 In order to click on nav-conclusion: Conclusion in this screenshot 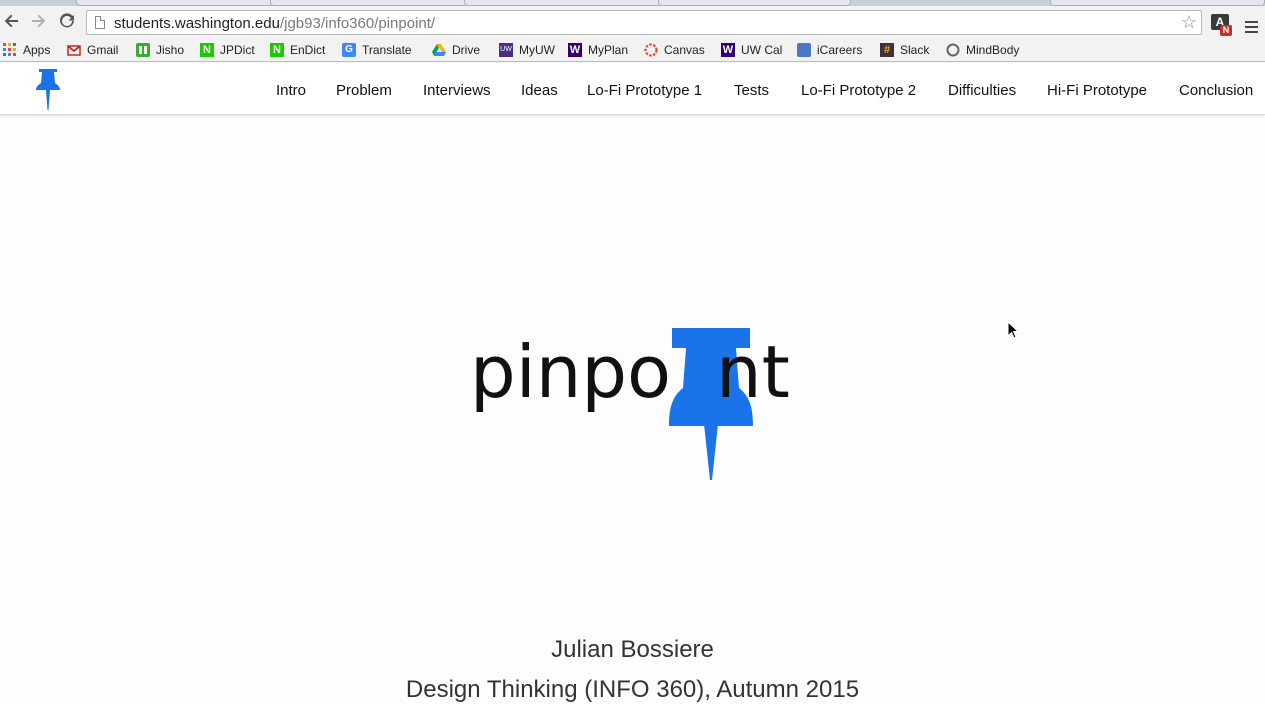, I will do `click(1216, 90)`.